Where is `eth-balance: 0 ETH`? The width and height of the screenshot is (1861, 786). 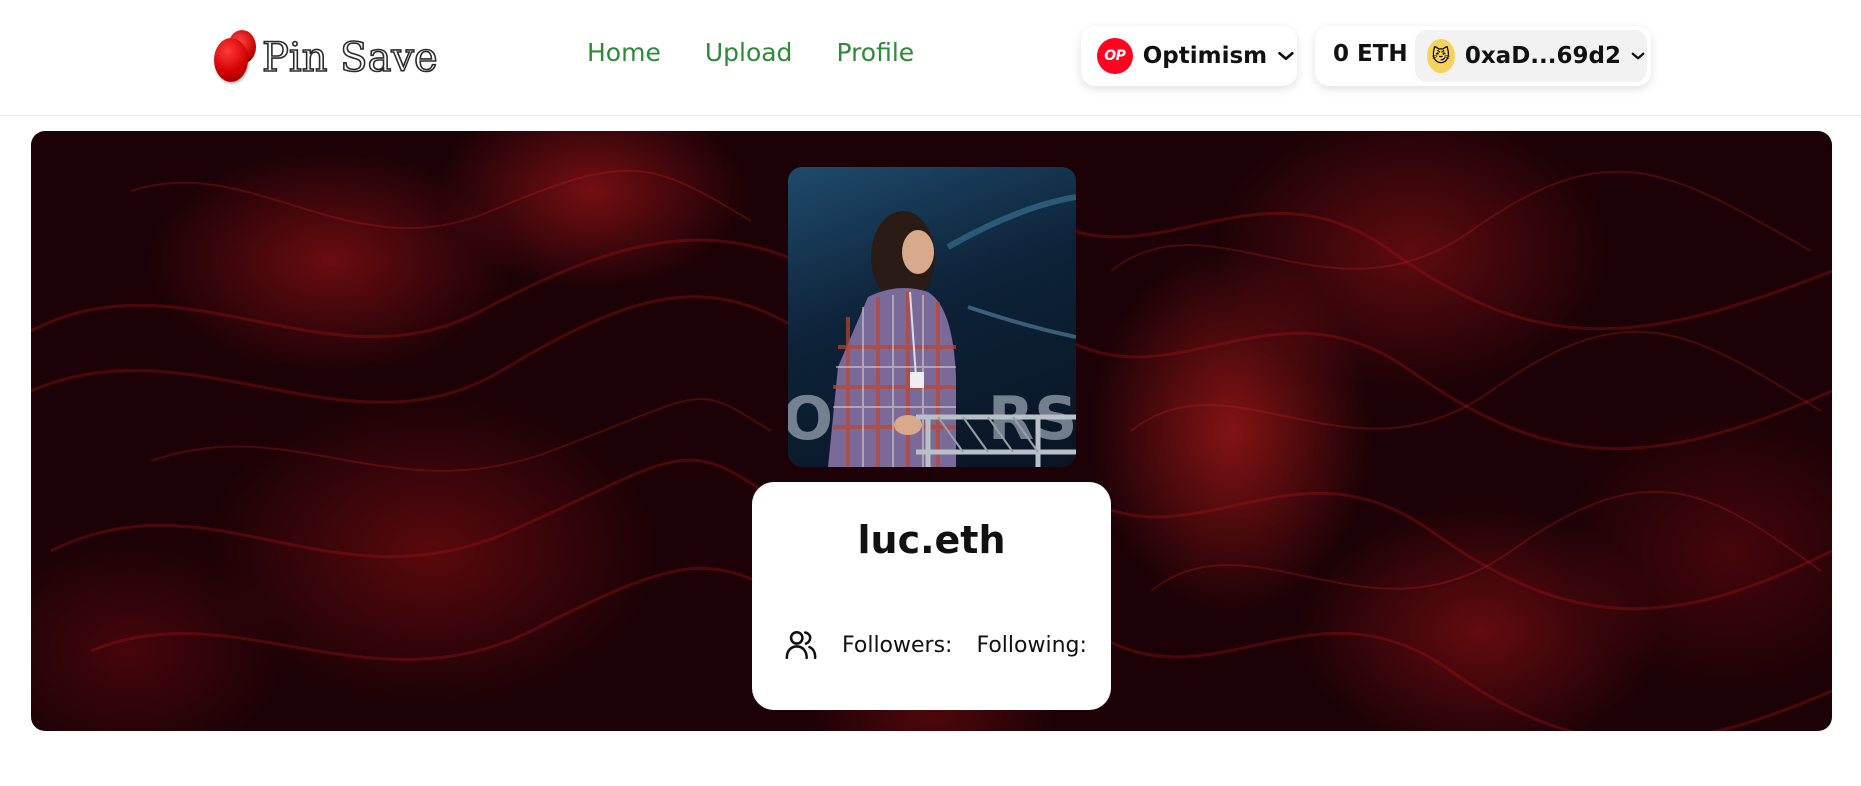
eth-balance: 0 ETH is located at coordinates (1370, 54).